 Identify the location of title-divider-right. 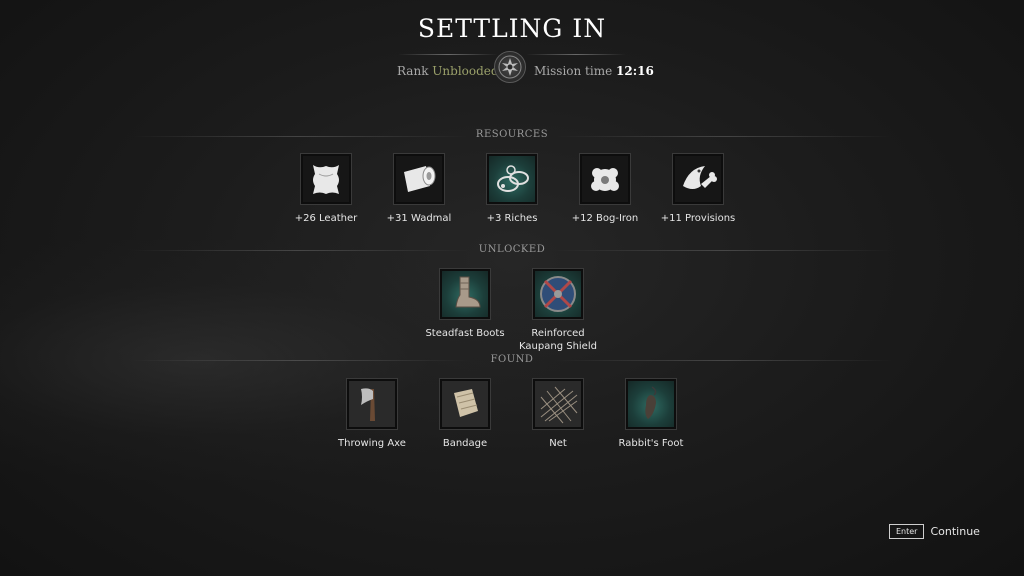
(576, 54).